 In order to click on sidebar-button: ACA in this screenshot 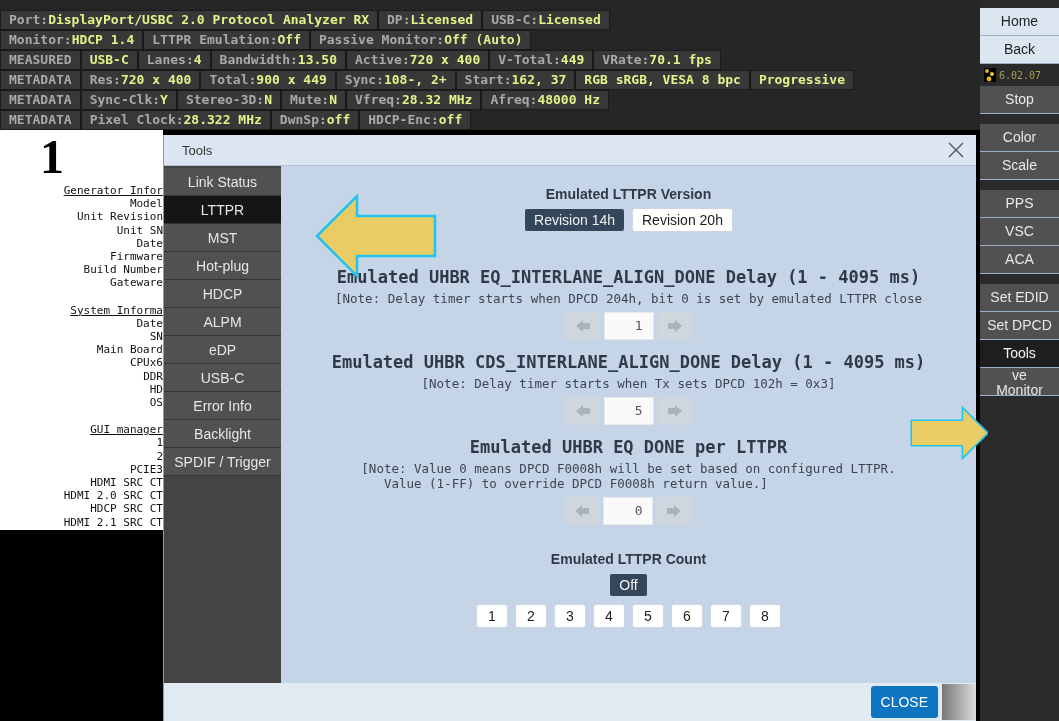, I will do `click(1019, 260)`.